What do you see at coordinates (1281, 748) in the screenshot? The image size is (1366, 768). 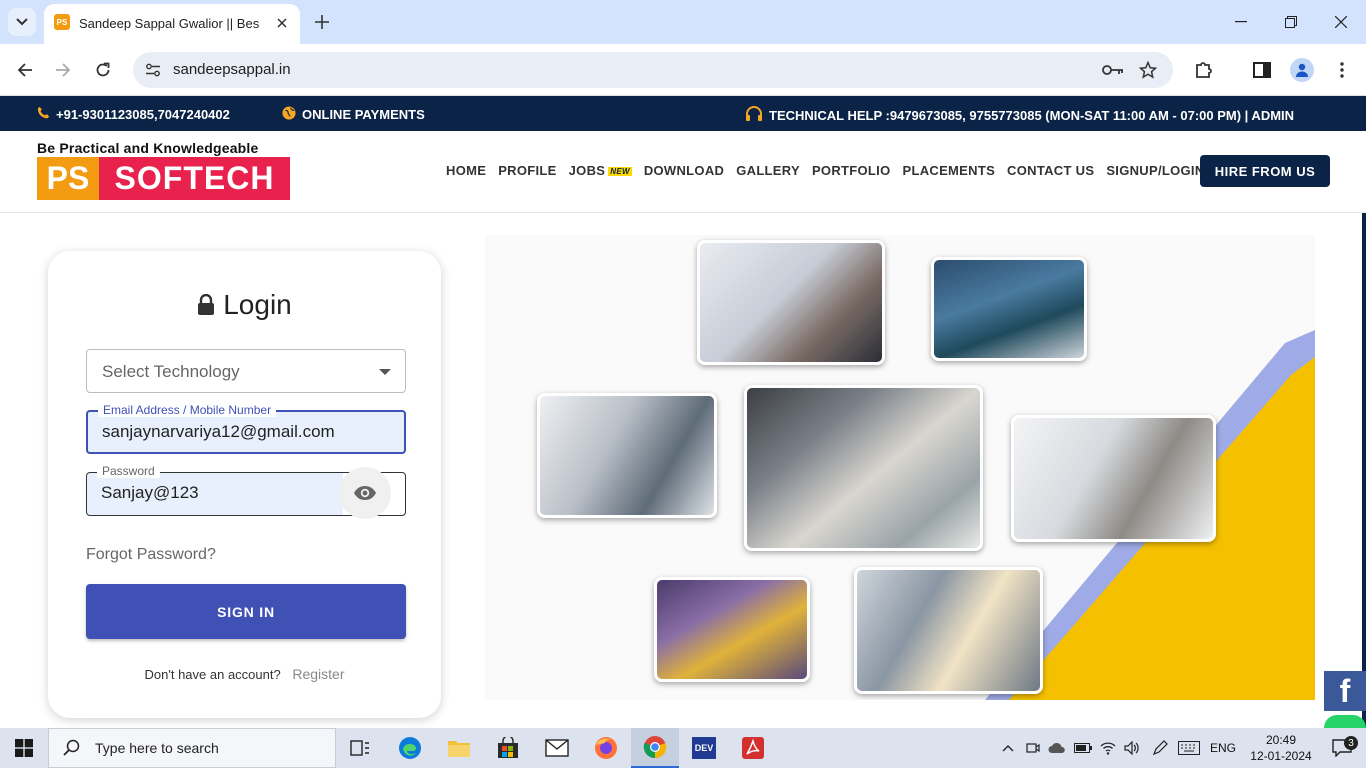 I see `taskbar-clock: 20:49 12-01-2024` at bounding box center [1281, 748].